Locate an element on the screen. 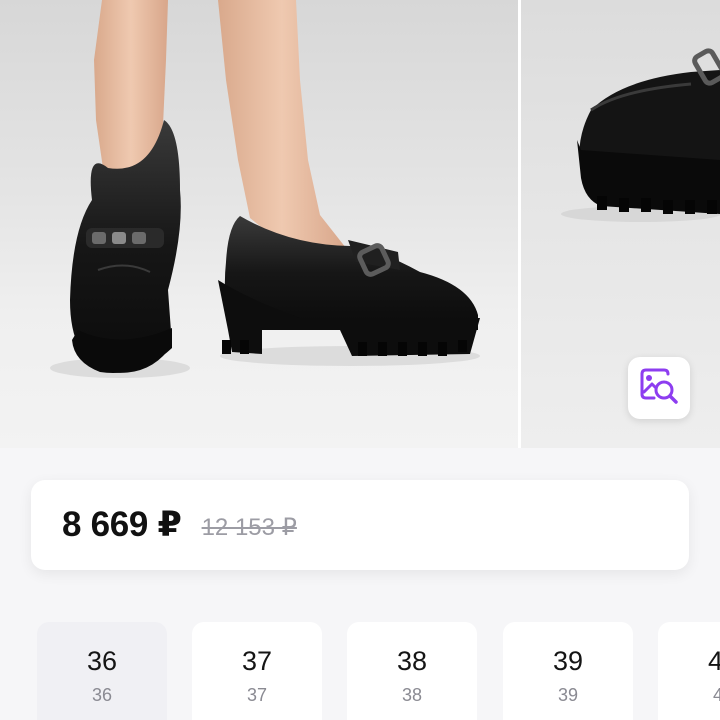 The image size is (720, 720). size-option-38: 38 38 is located at coordinates (412, 671).